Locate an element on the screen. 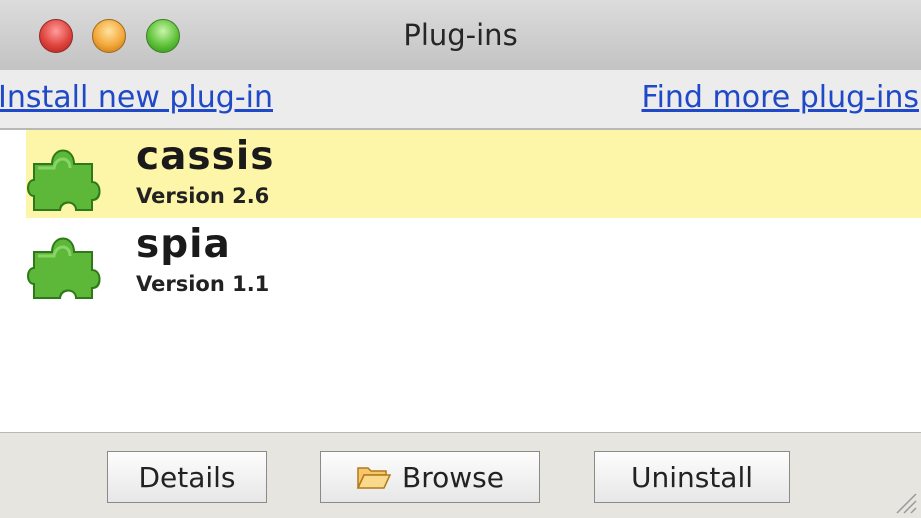 This screenshot has width=921, height=518. details-button-label: Details is located at coordinates (187, 477).